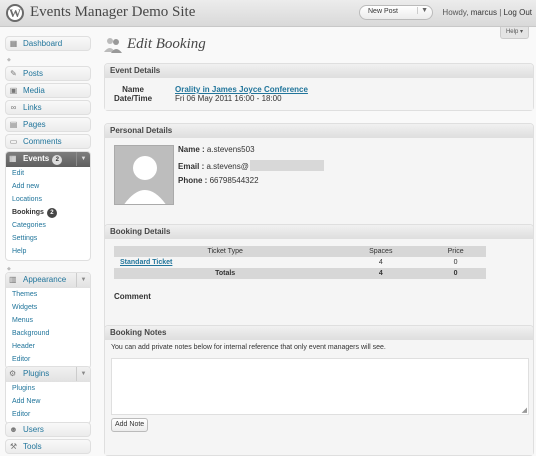 This screenshot has width=536, height=456. What do you see at coordinates (43, 43) in the screenshot?
I see `menu-dashboard-label: Dashboard` at bounding box center [43, 43].